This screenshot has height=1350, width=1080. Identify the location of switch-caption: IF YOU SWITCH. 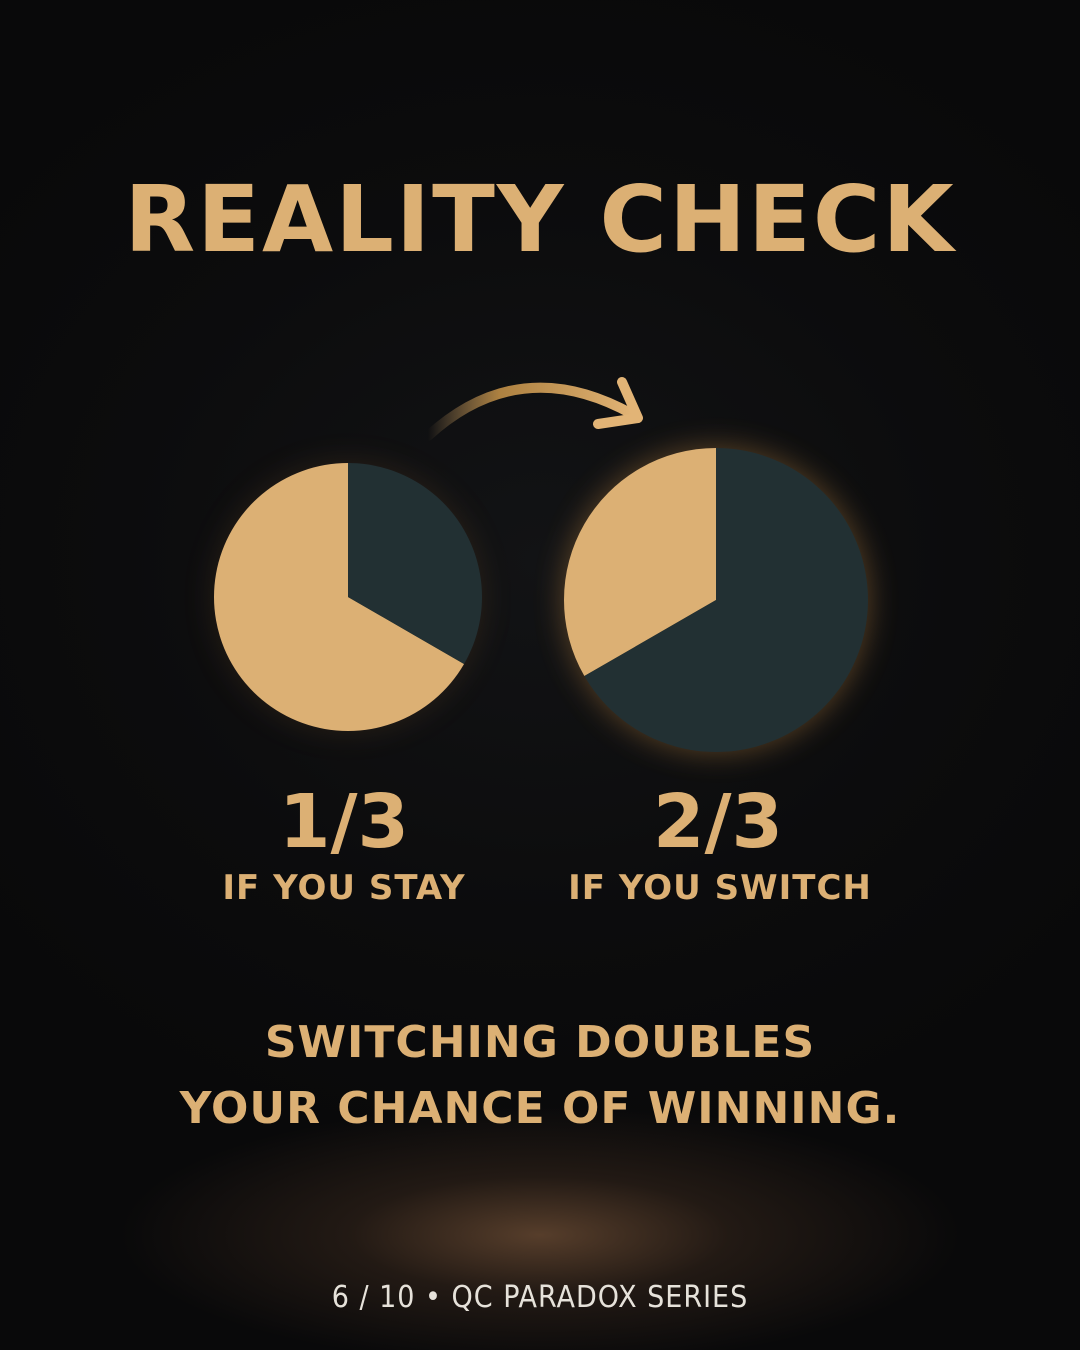
(720, 888).